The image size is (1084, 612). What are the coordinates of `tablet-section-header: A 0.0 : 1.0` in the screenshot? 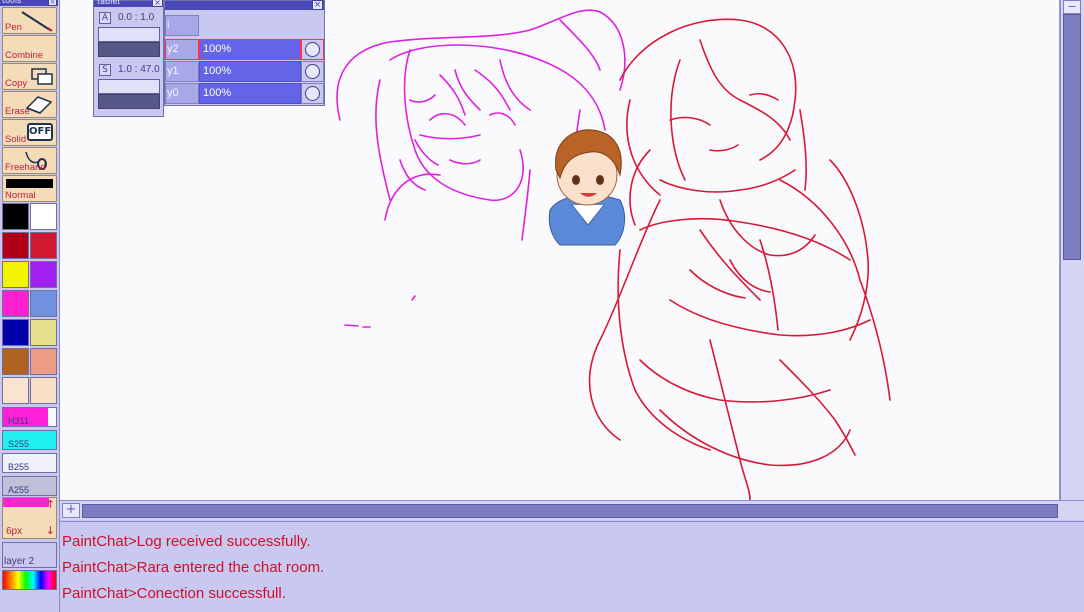 It's located at (129, 18).